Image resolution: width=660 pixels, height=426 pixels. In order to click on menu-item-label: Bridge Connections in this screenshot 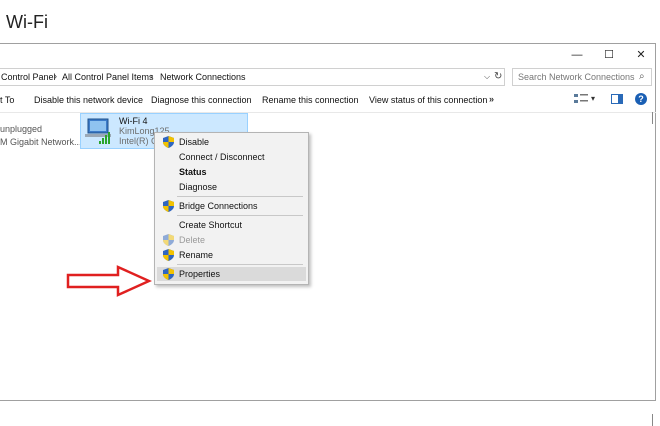, I will do `click(218, 206)`.